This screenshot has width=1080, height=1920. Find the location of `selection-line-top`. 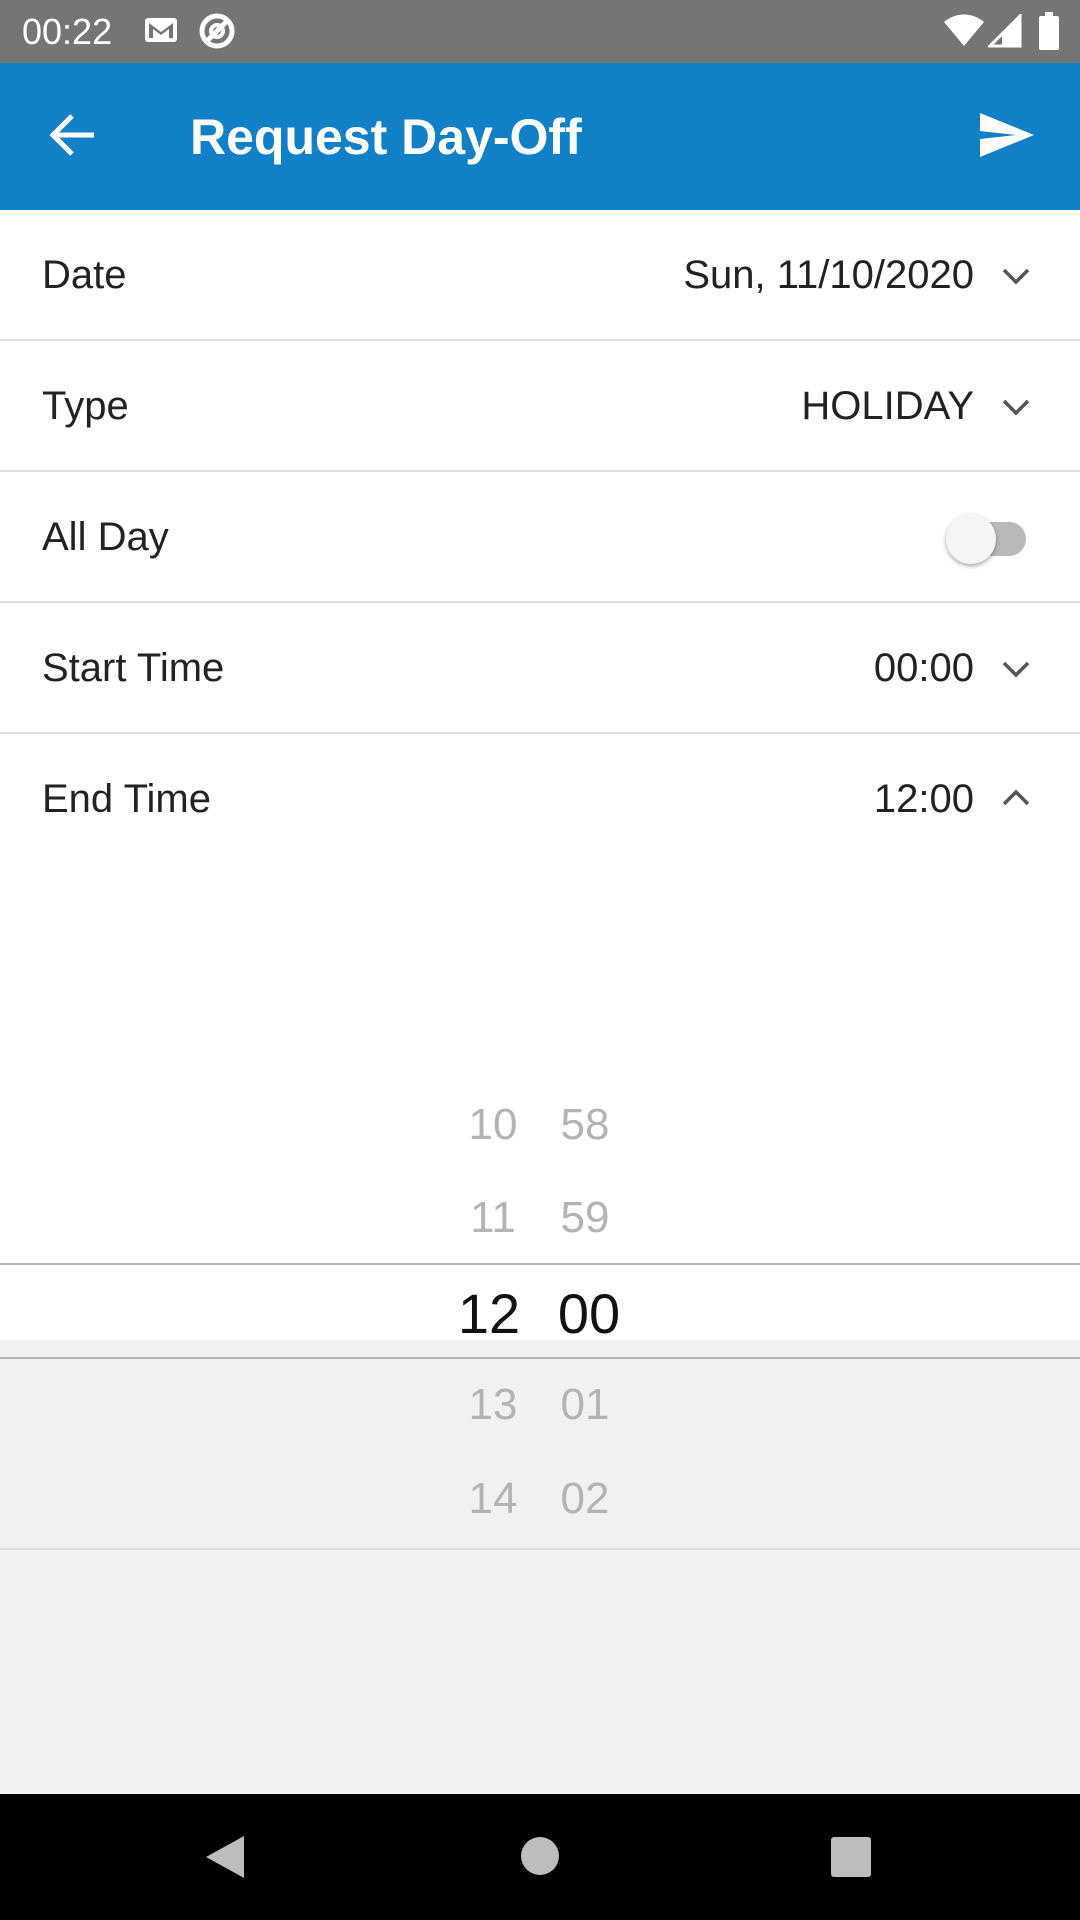

selection-line-top is located at coordinates (540, 1264).